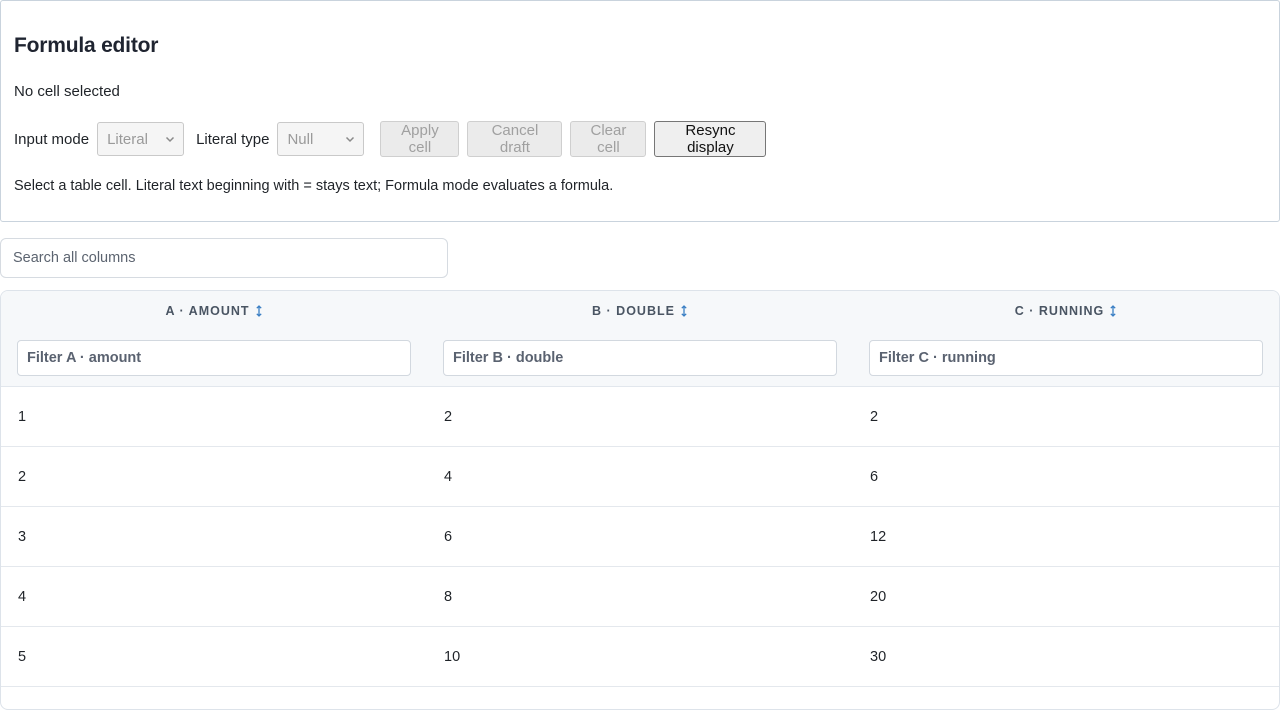  I want to click on column-header-label: C · RUNNING, so click(1059, 311).